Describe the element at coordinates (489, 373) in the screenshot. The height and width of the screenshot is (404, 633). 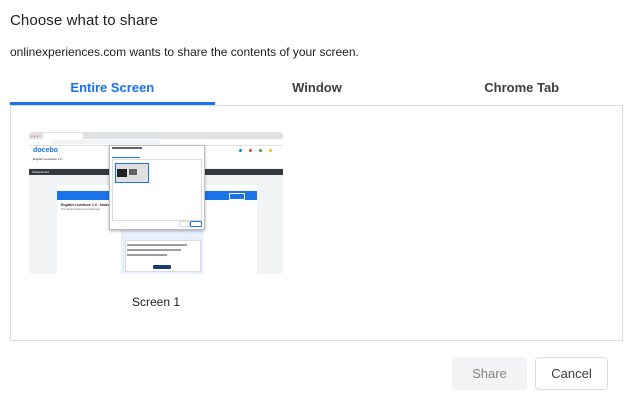
I see `share-button: Share` at that location.